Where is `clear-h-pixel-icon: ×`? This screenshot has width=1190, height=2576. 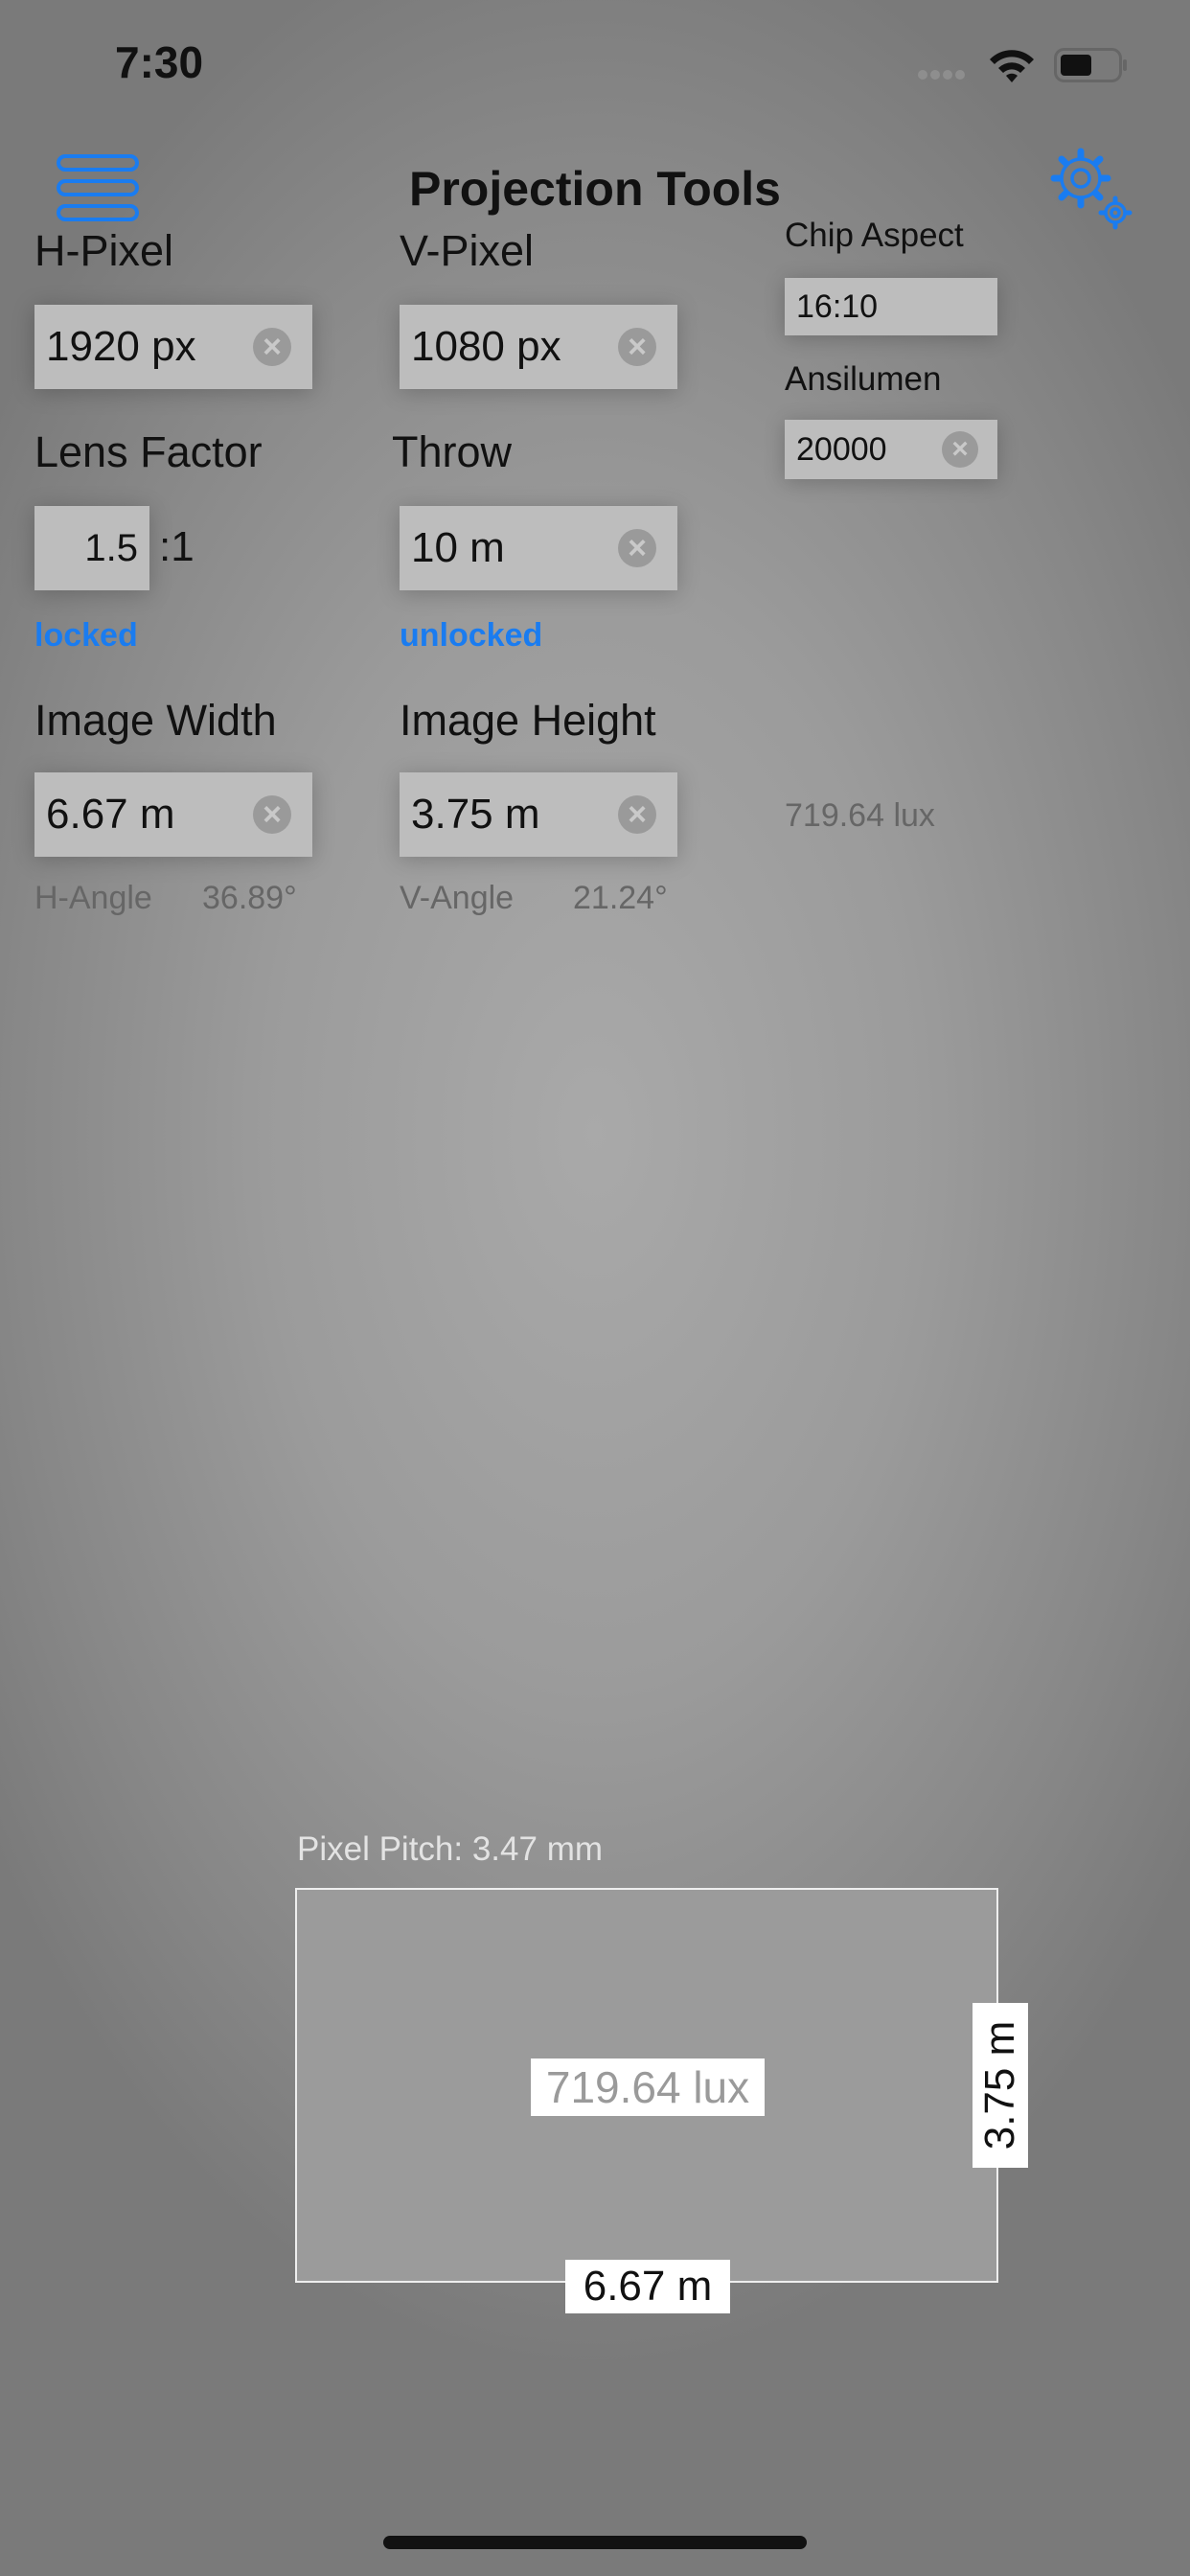
clear-h-pixel-icon: × is located at coordinates (272, 347).